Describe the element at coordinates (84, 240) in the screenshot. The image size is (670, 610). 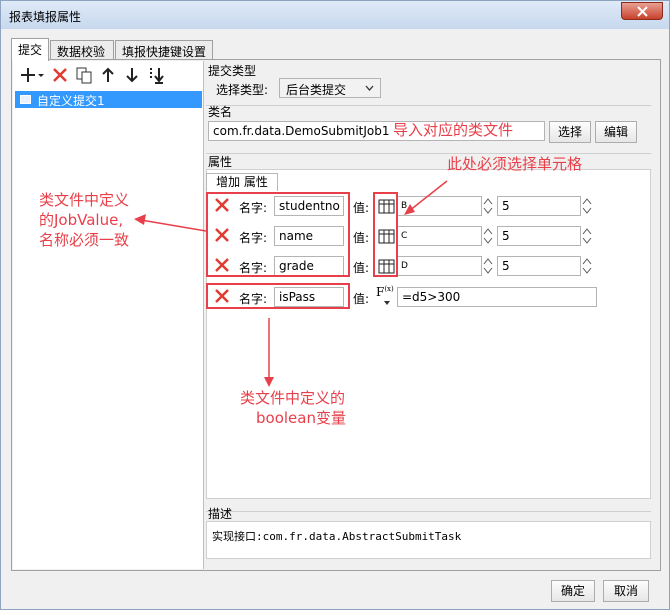
I see `annotation-job-value-line3: 名称必须一致` at that location.